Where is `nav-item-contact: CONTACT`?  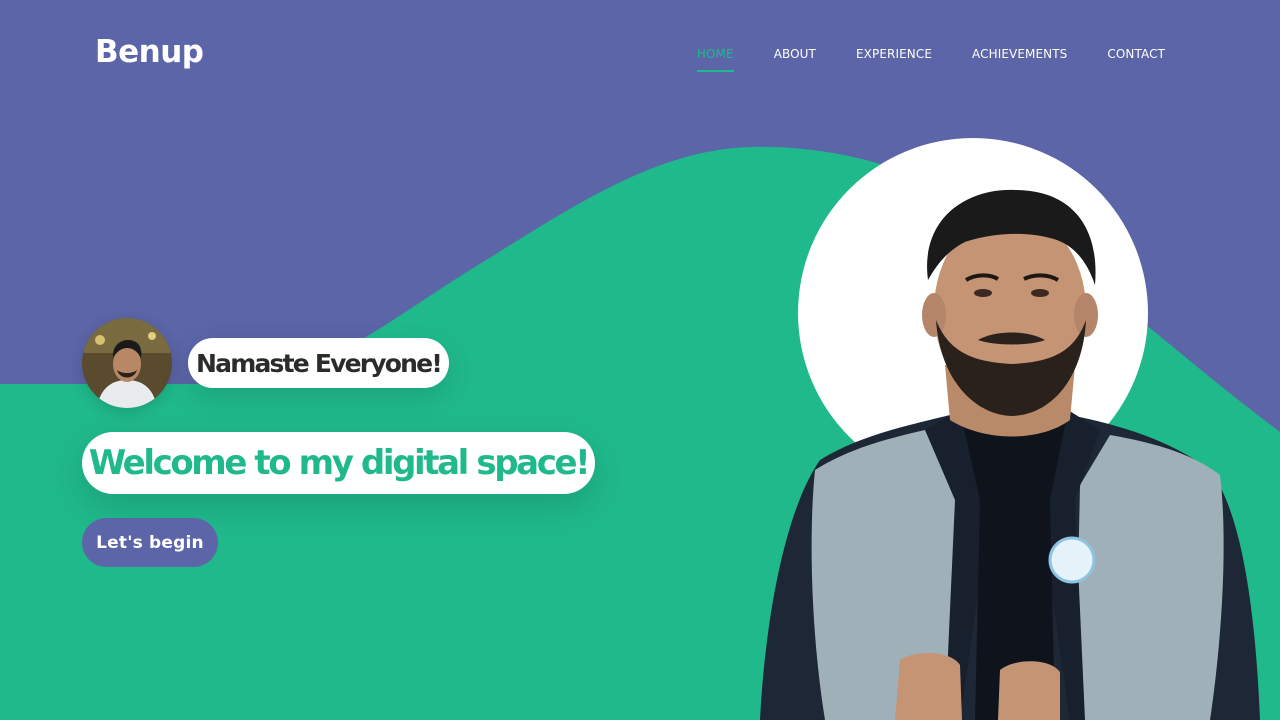
nav-item-contact: CONTACT is located at coordinates (1136, 58).